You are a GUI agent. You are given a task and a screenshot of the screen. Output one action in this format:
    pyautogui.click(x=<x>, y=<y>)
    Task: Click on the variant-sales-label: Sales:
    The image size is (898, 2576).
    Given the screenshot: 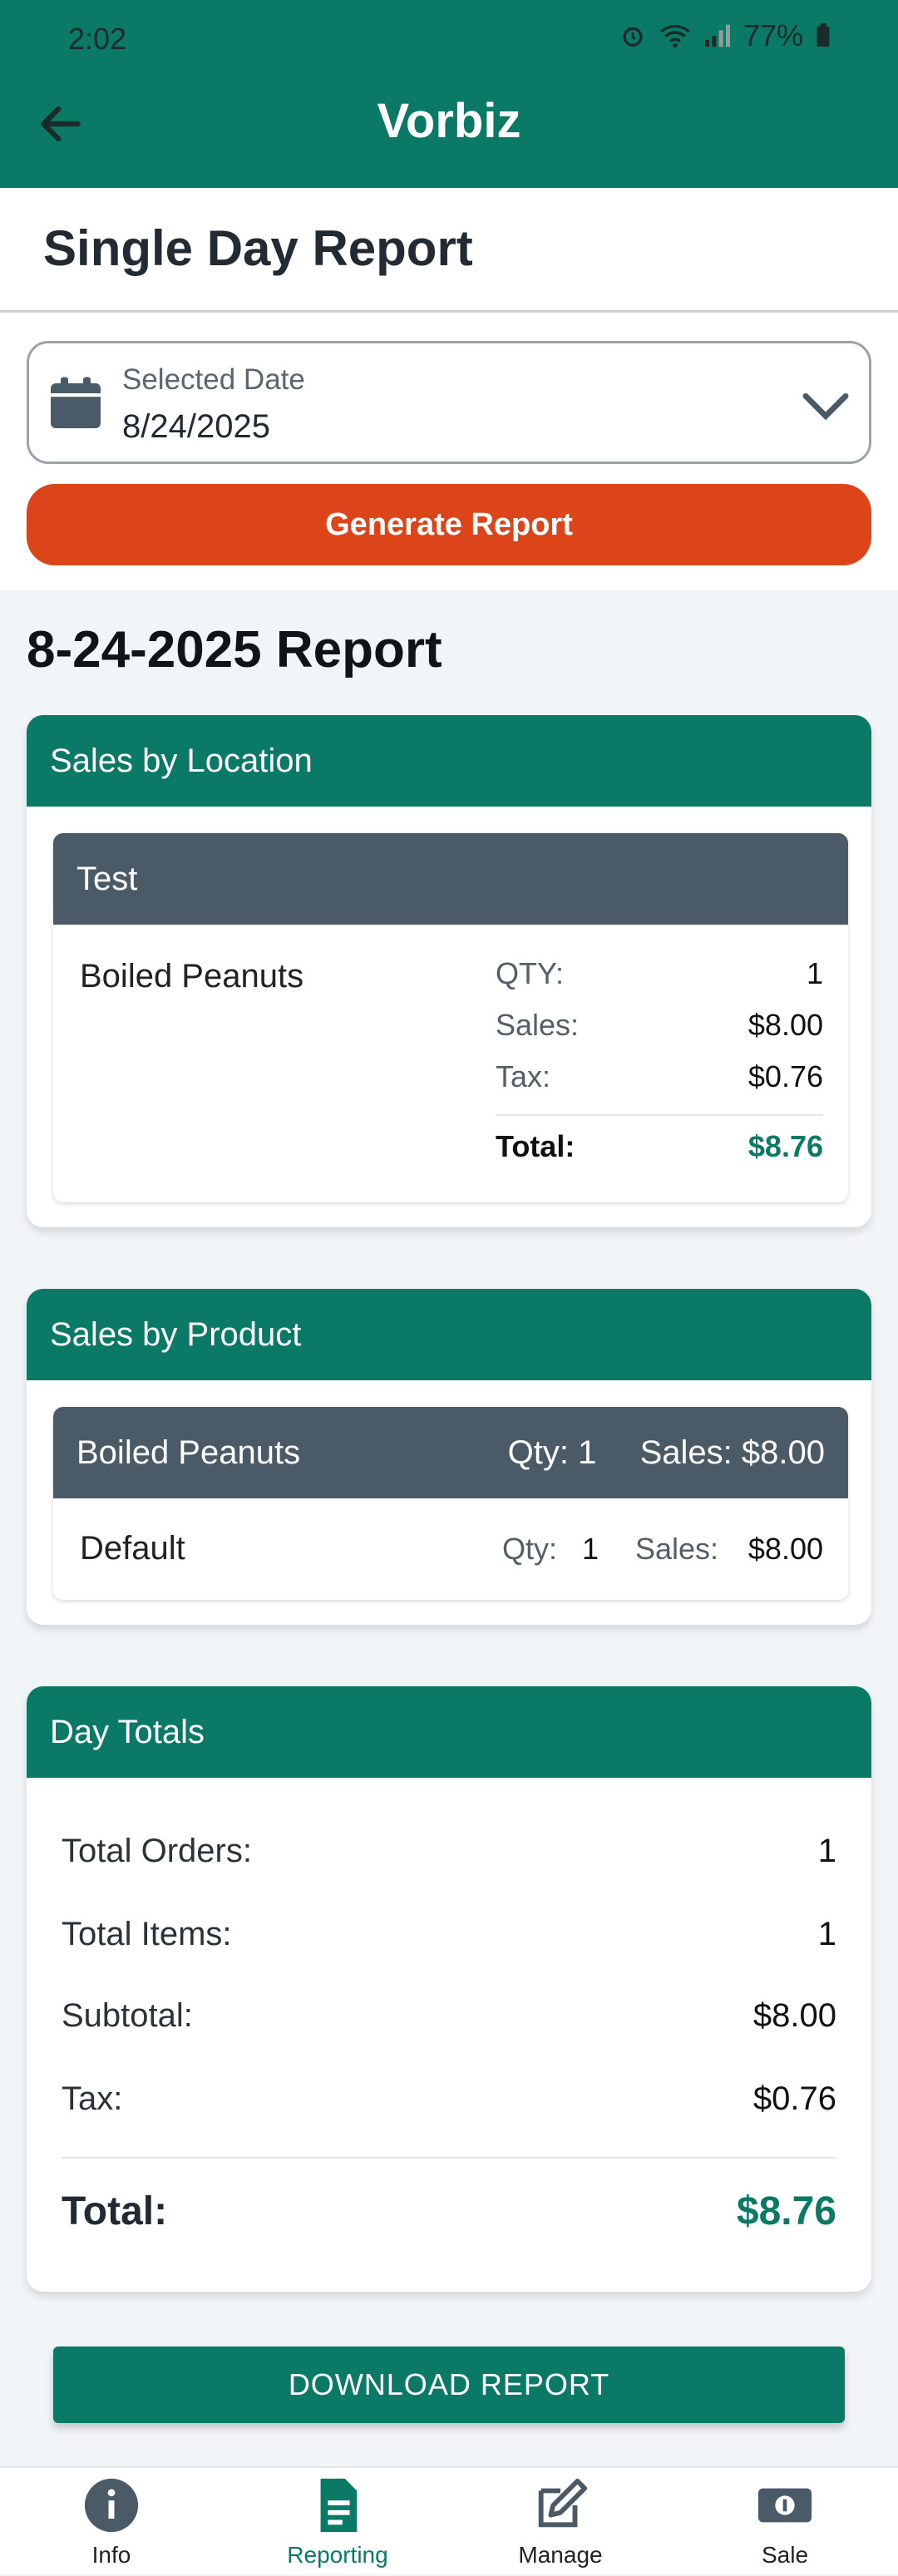 What is the action you would take?
    pyautogui.click(x=677, y=1549)
    